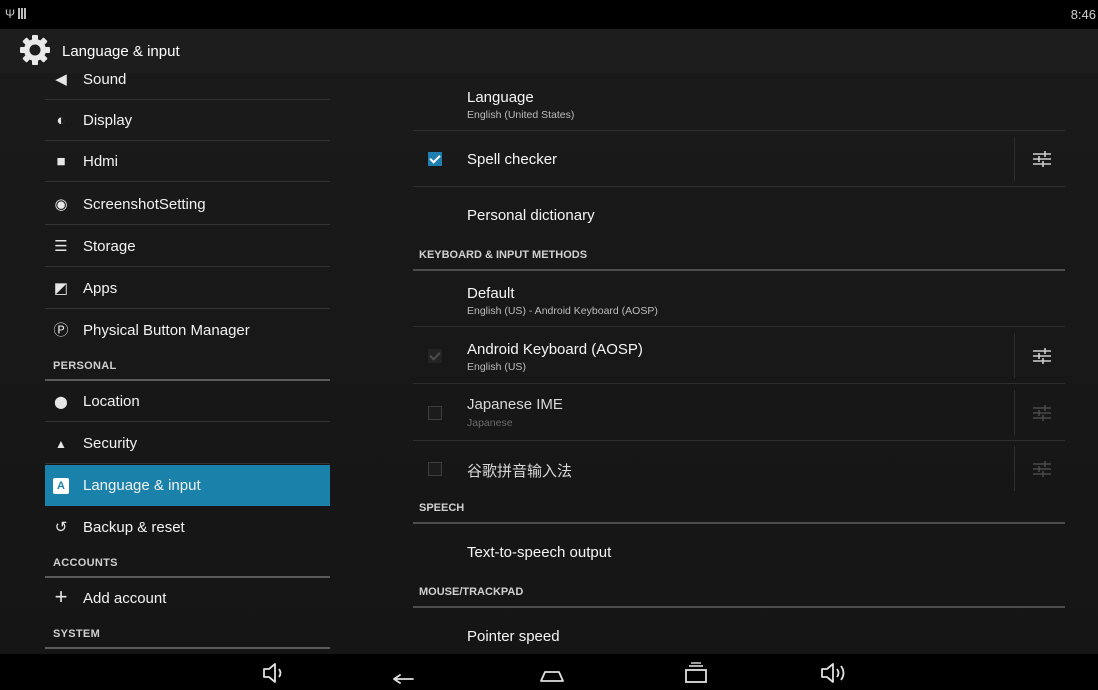  Describe the element at coordinates (1042, 469) in the screenshot. I see `google-pinyin-settings-icon` at that location.